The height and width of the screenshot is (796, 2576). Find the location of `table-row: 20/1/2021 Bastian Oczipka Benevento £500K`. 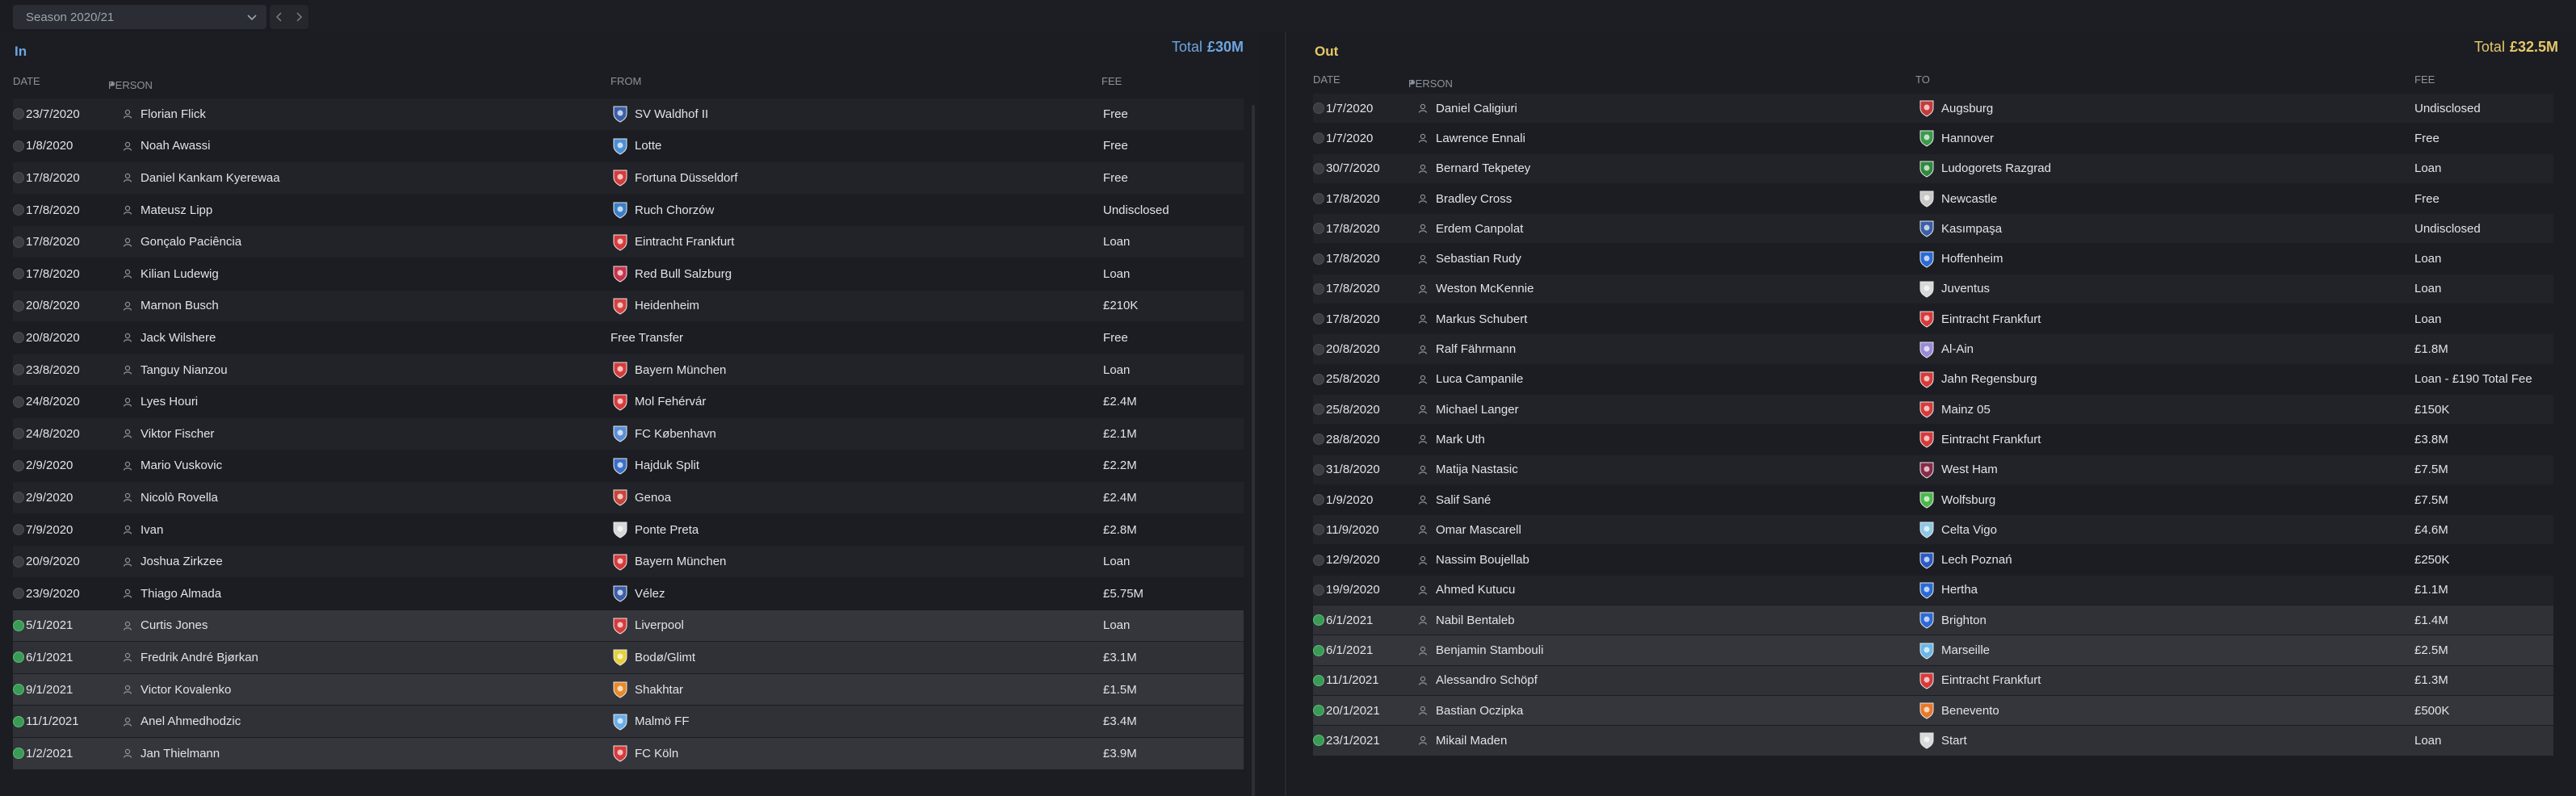

table-row: 20/1/2021 Bastian Oczipka Benevento £500K is located at coordinates (1933, 711).